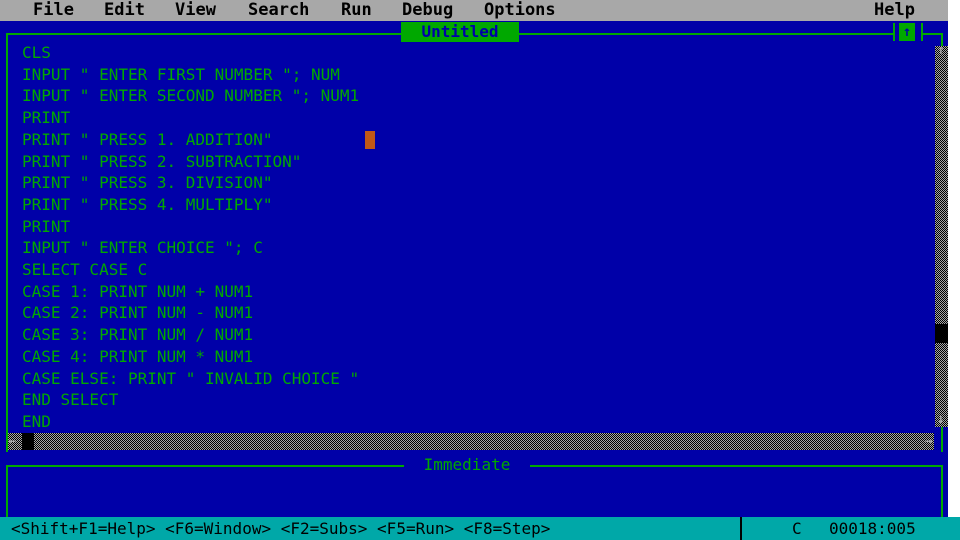  I want to click on code-line: CASE 3: PRINT NUM / NUM1, so click(138, 335).